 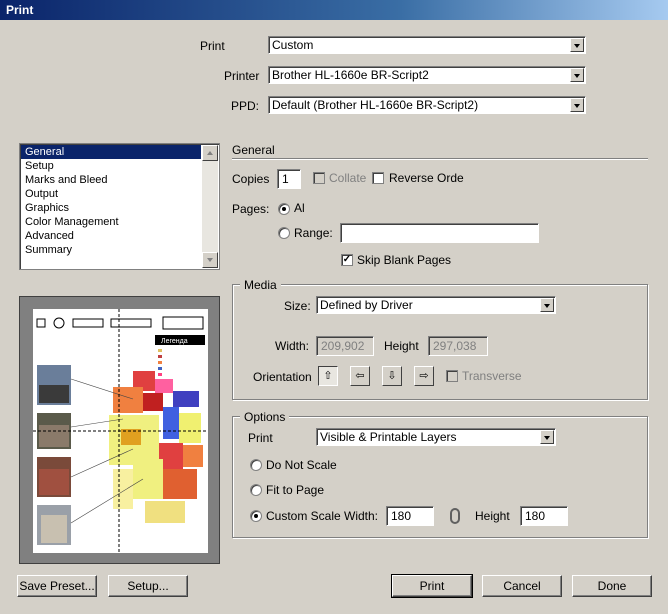 What do you see at coordinates (439, 233) in the screenshot?
I see `pages-range-input` at bounding box center [439, 233].